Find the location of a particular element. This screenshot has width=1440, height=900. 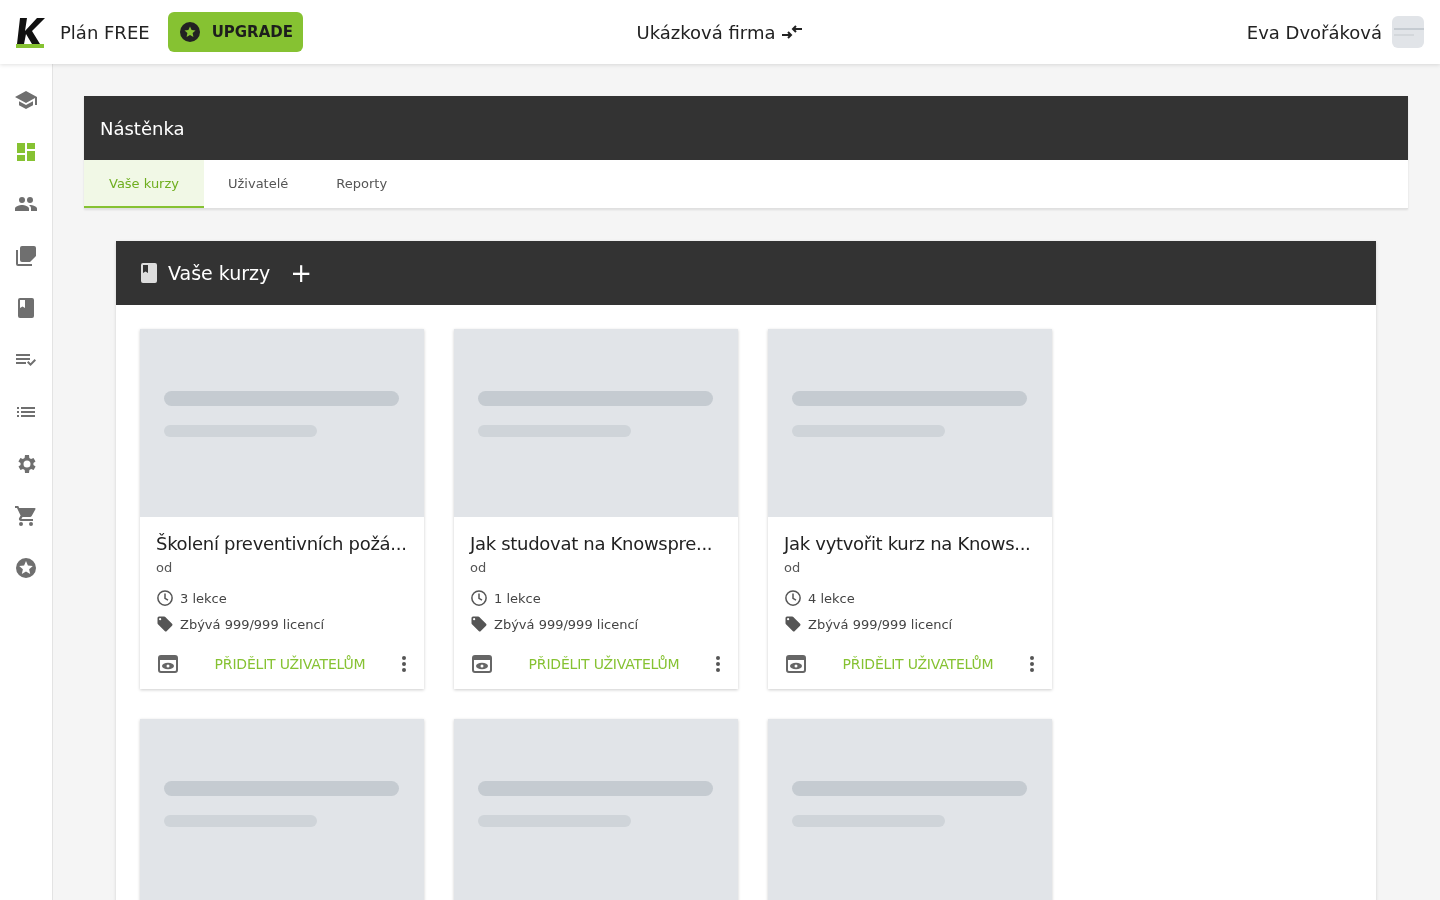

lesson-count: 3 lekce is located at coordinates (203, 598).